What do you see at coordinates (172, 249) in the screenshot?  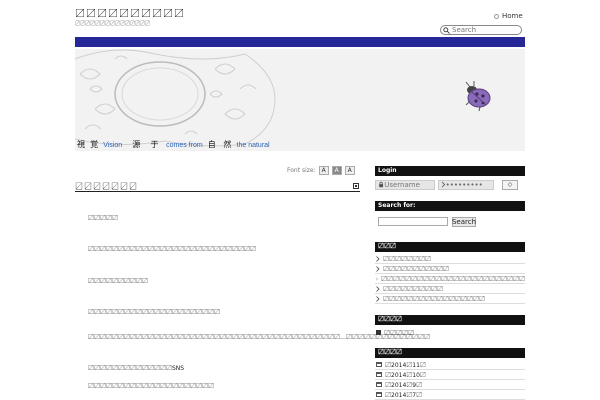 I see `post-paragraph: 〼〼〼〼〼〼〼〼〼〼〼〼〼〼〼〼〼〼〼〼〼〼〼〼〼〼〼〼` at bounding box center [172, 249].